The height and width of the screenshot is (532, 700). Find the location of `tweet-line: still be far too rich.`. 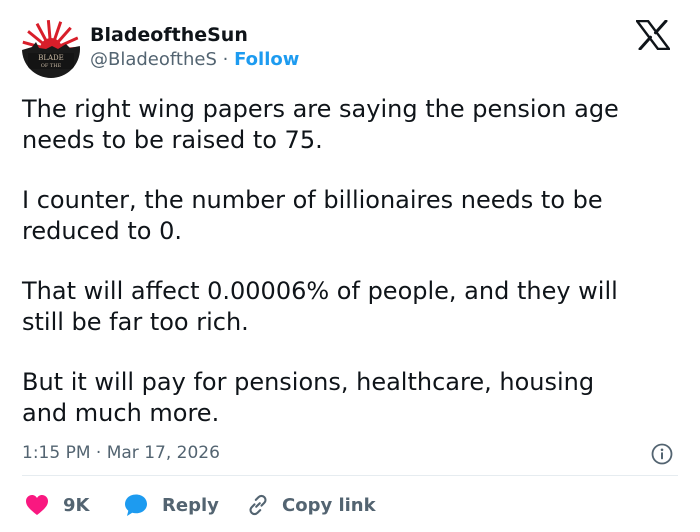

tweet-line: still be far too rich. is located at coordinates (135, 321).